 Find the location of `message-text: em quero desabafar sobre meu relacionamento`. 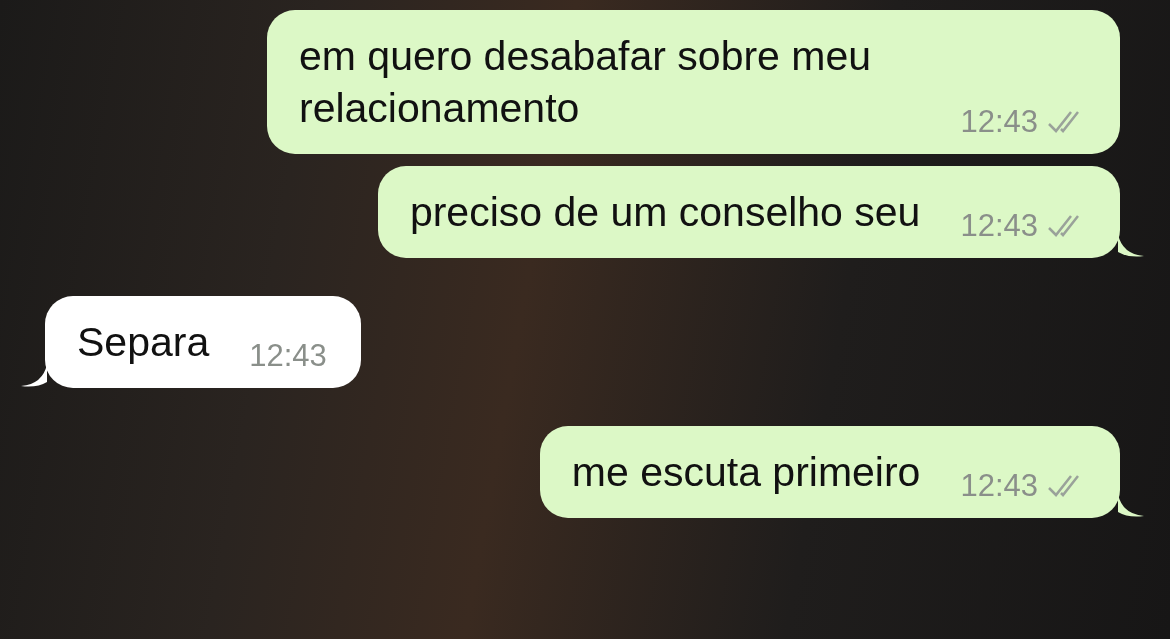

message-text: em quero desabafar sobre meu relacionamento is located at coordinates (585, 82).